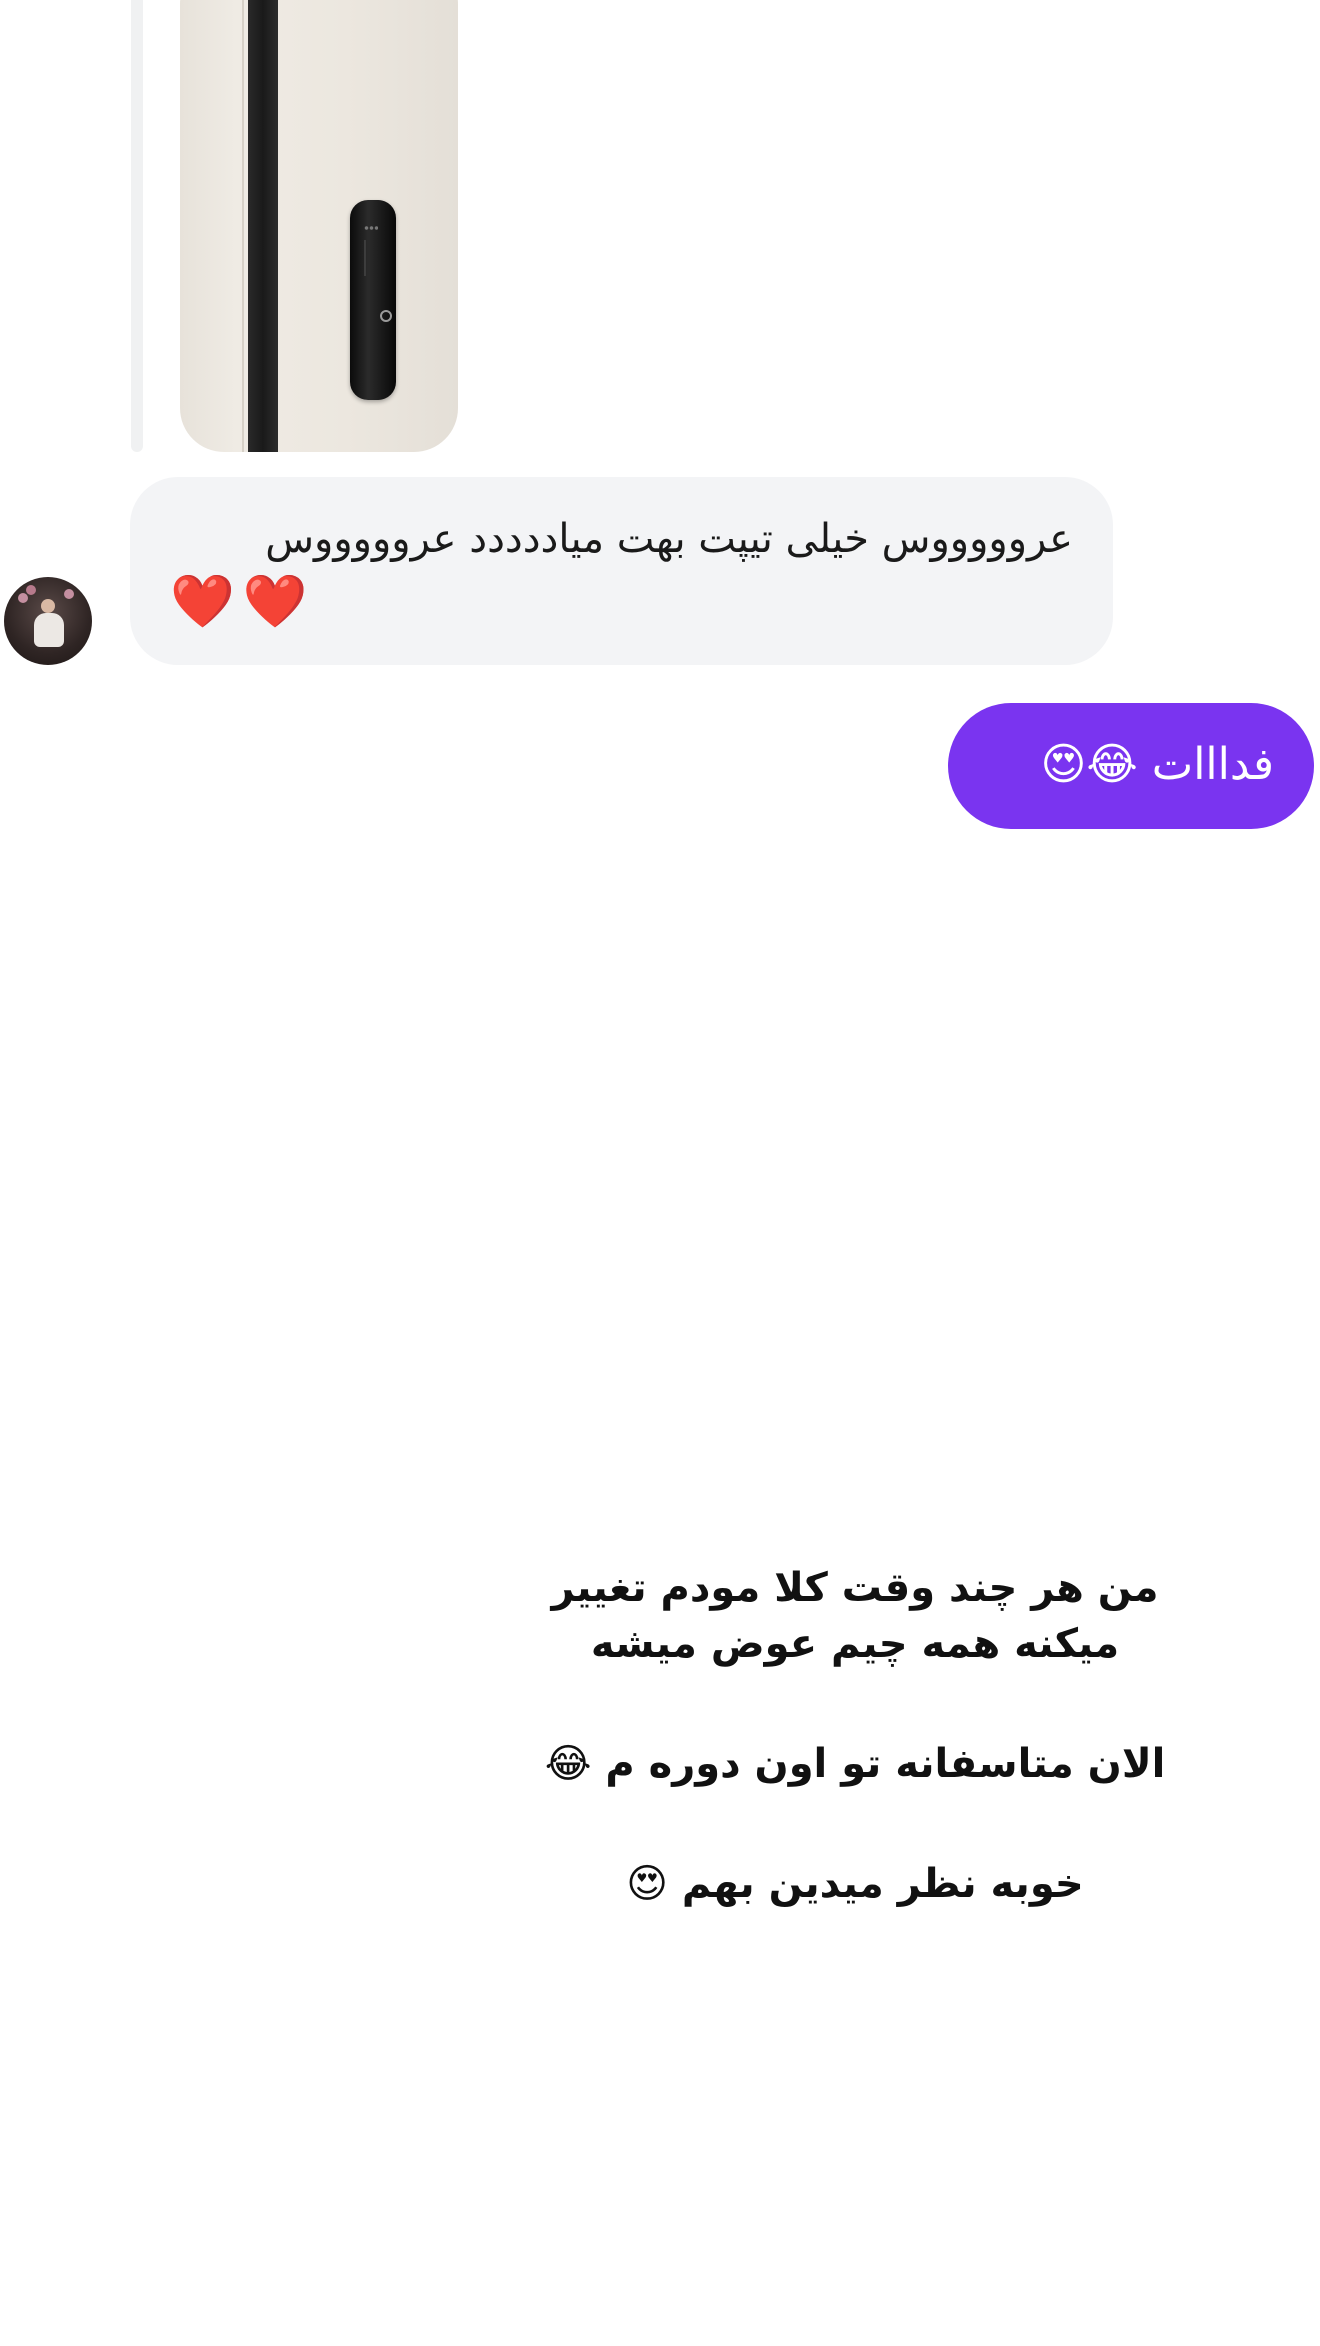 Image resolution: width=1320 pixels, height=2346 pixels. What do you see at coordinates (49, 630) in the screenshot?
I see `avatar-figure-body` at bounding box center [49, 630].